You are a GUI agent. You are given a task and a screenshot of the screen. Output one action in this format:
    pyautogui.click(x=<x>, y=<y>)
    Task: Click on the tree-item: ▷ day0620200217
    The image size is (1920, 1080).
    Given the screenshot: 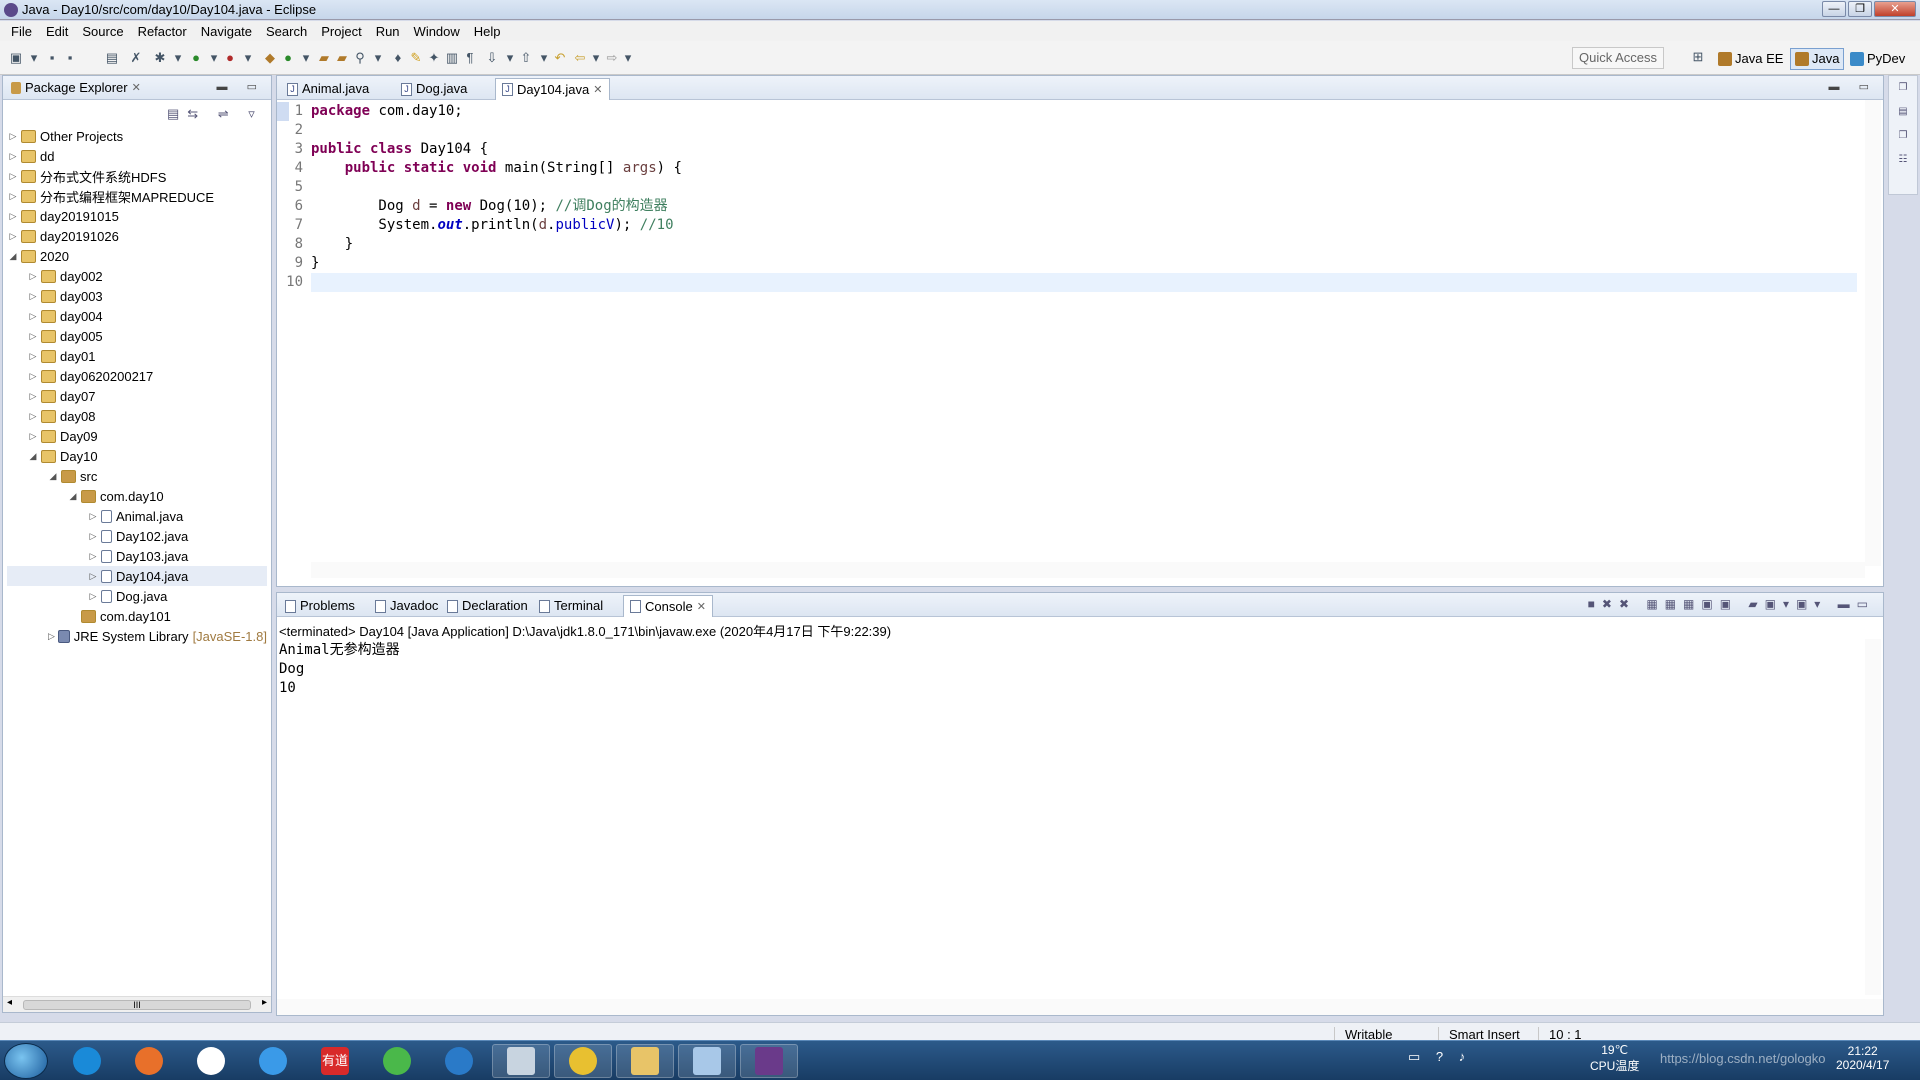 What is the action you would take?
    pyautogui.click(x=137, y=376)
    